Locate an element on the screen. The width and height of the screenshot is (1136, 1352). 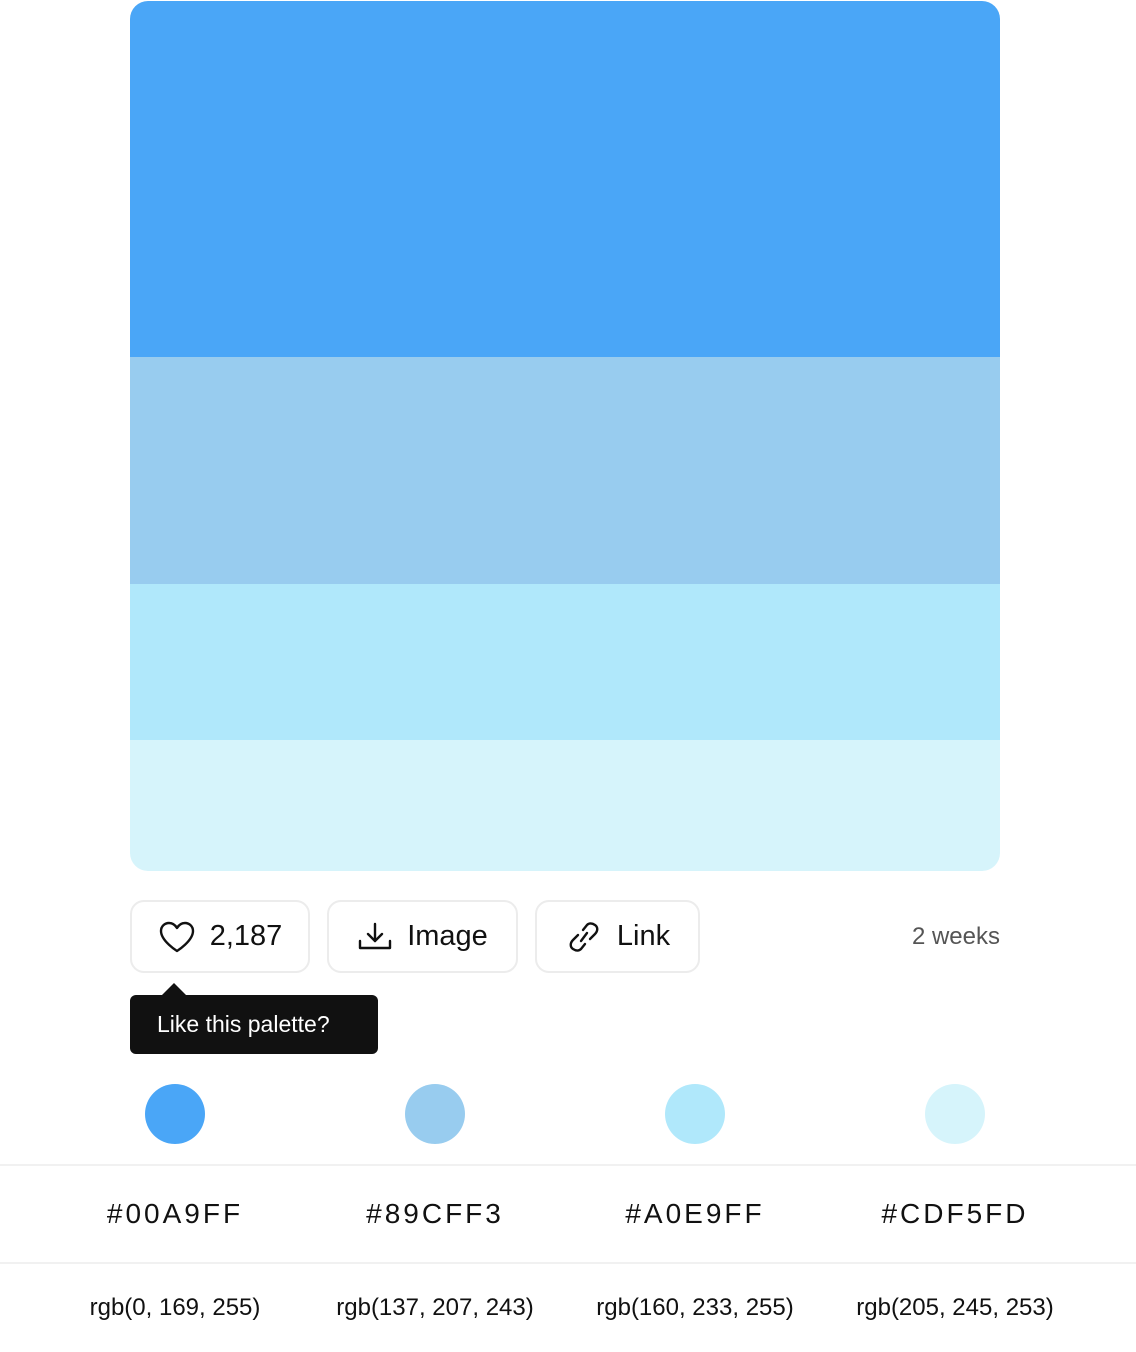
like-count: 2,187 is located at coordinates (246, 936).